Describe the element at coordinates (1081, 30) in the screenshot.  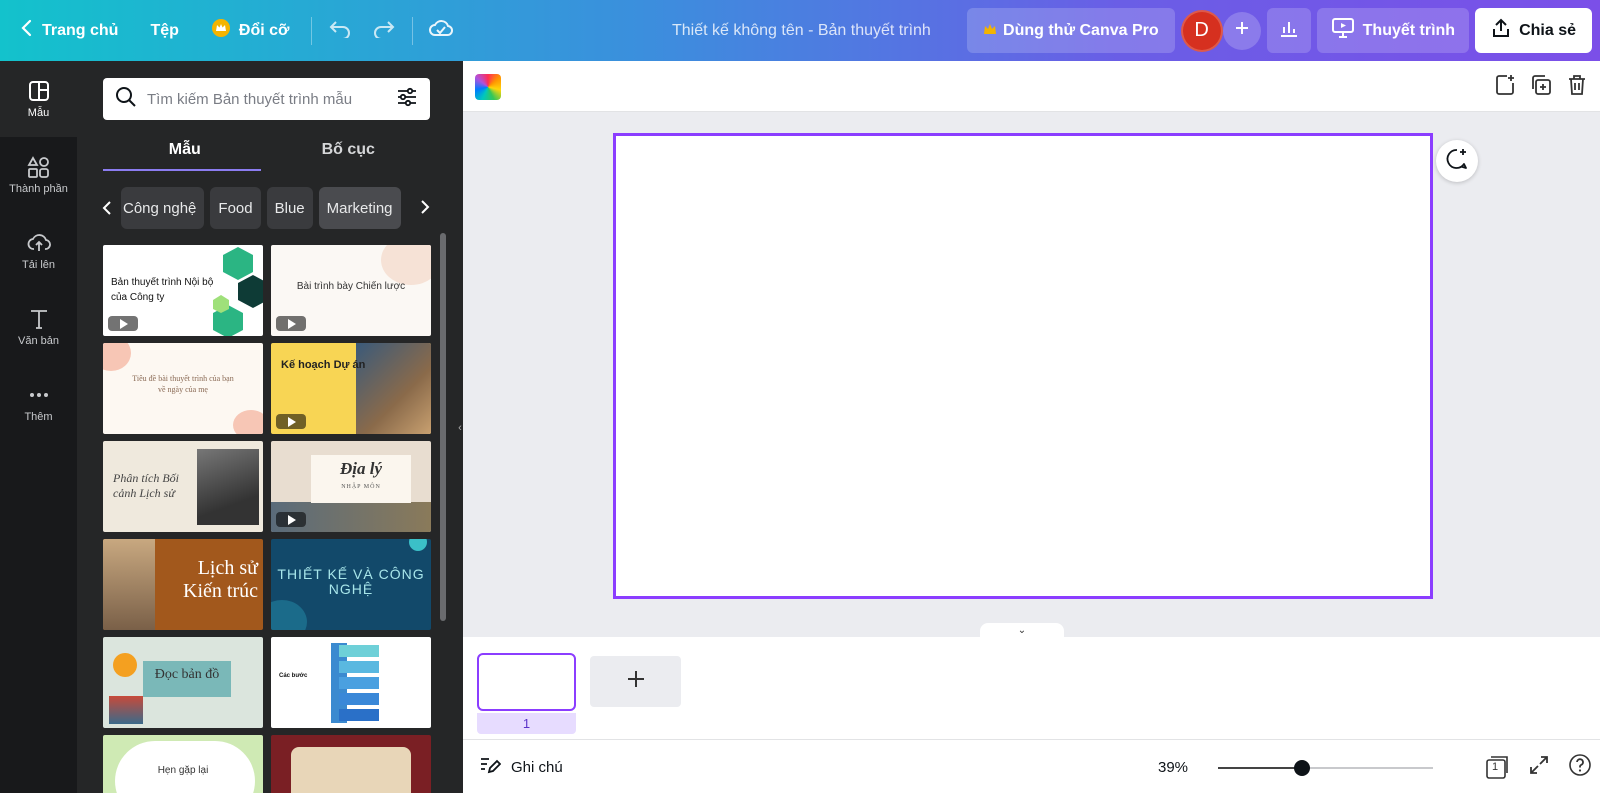
I see `try-pro-label: Dùng thử Canva Pro` at that location.